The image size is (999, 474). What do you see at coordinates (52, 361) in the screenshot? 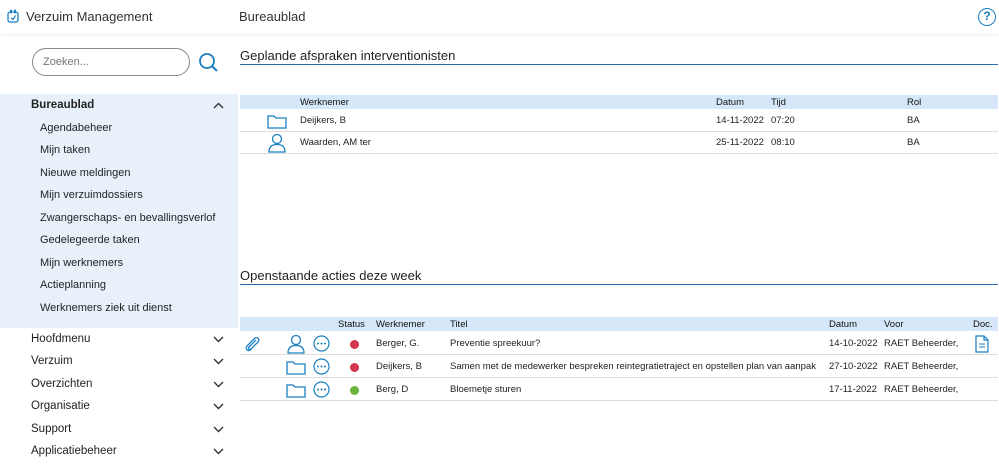
I see `nav-head-verzuim: Verzuim` at bounding box center [52, 361].